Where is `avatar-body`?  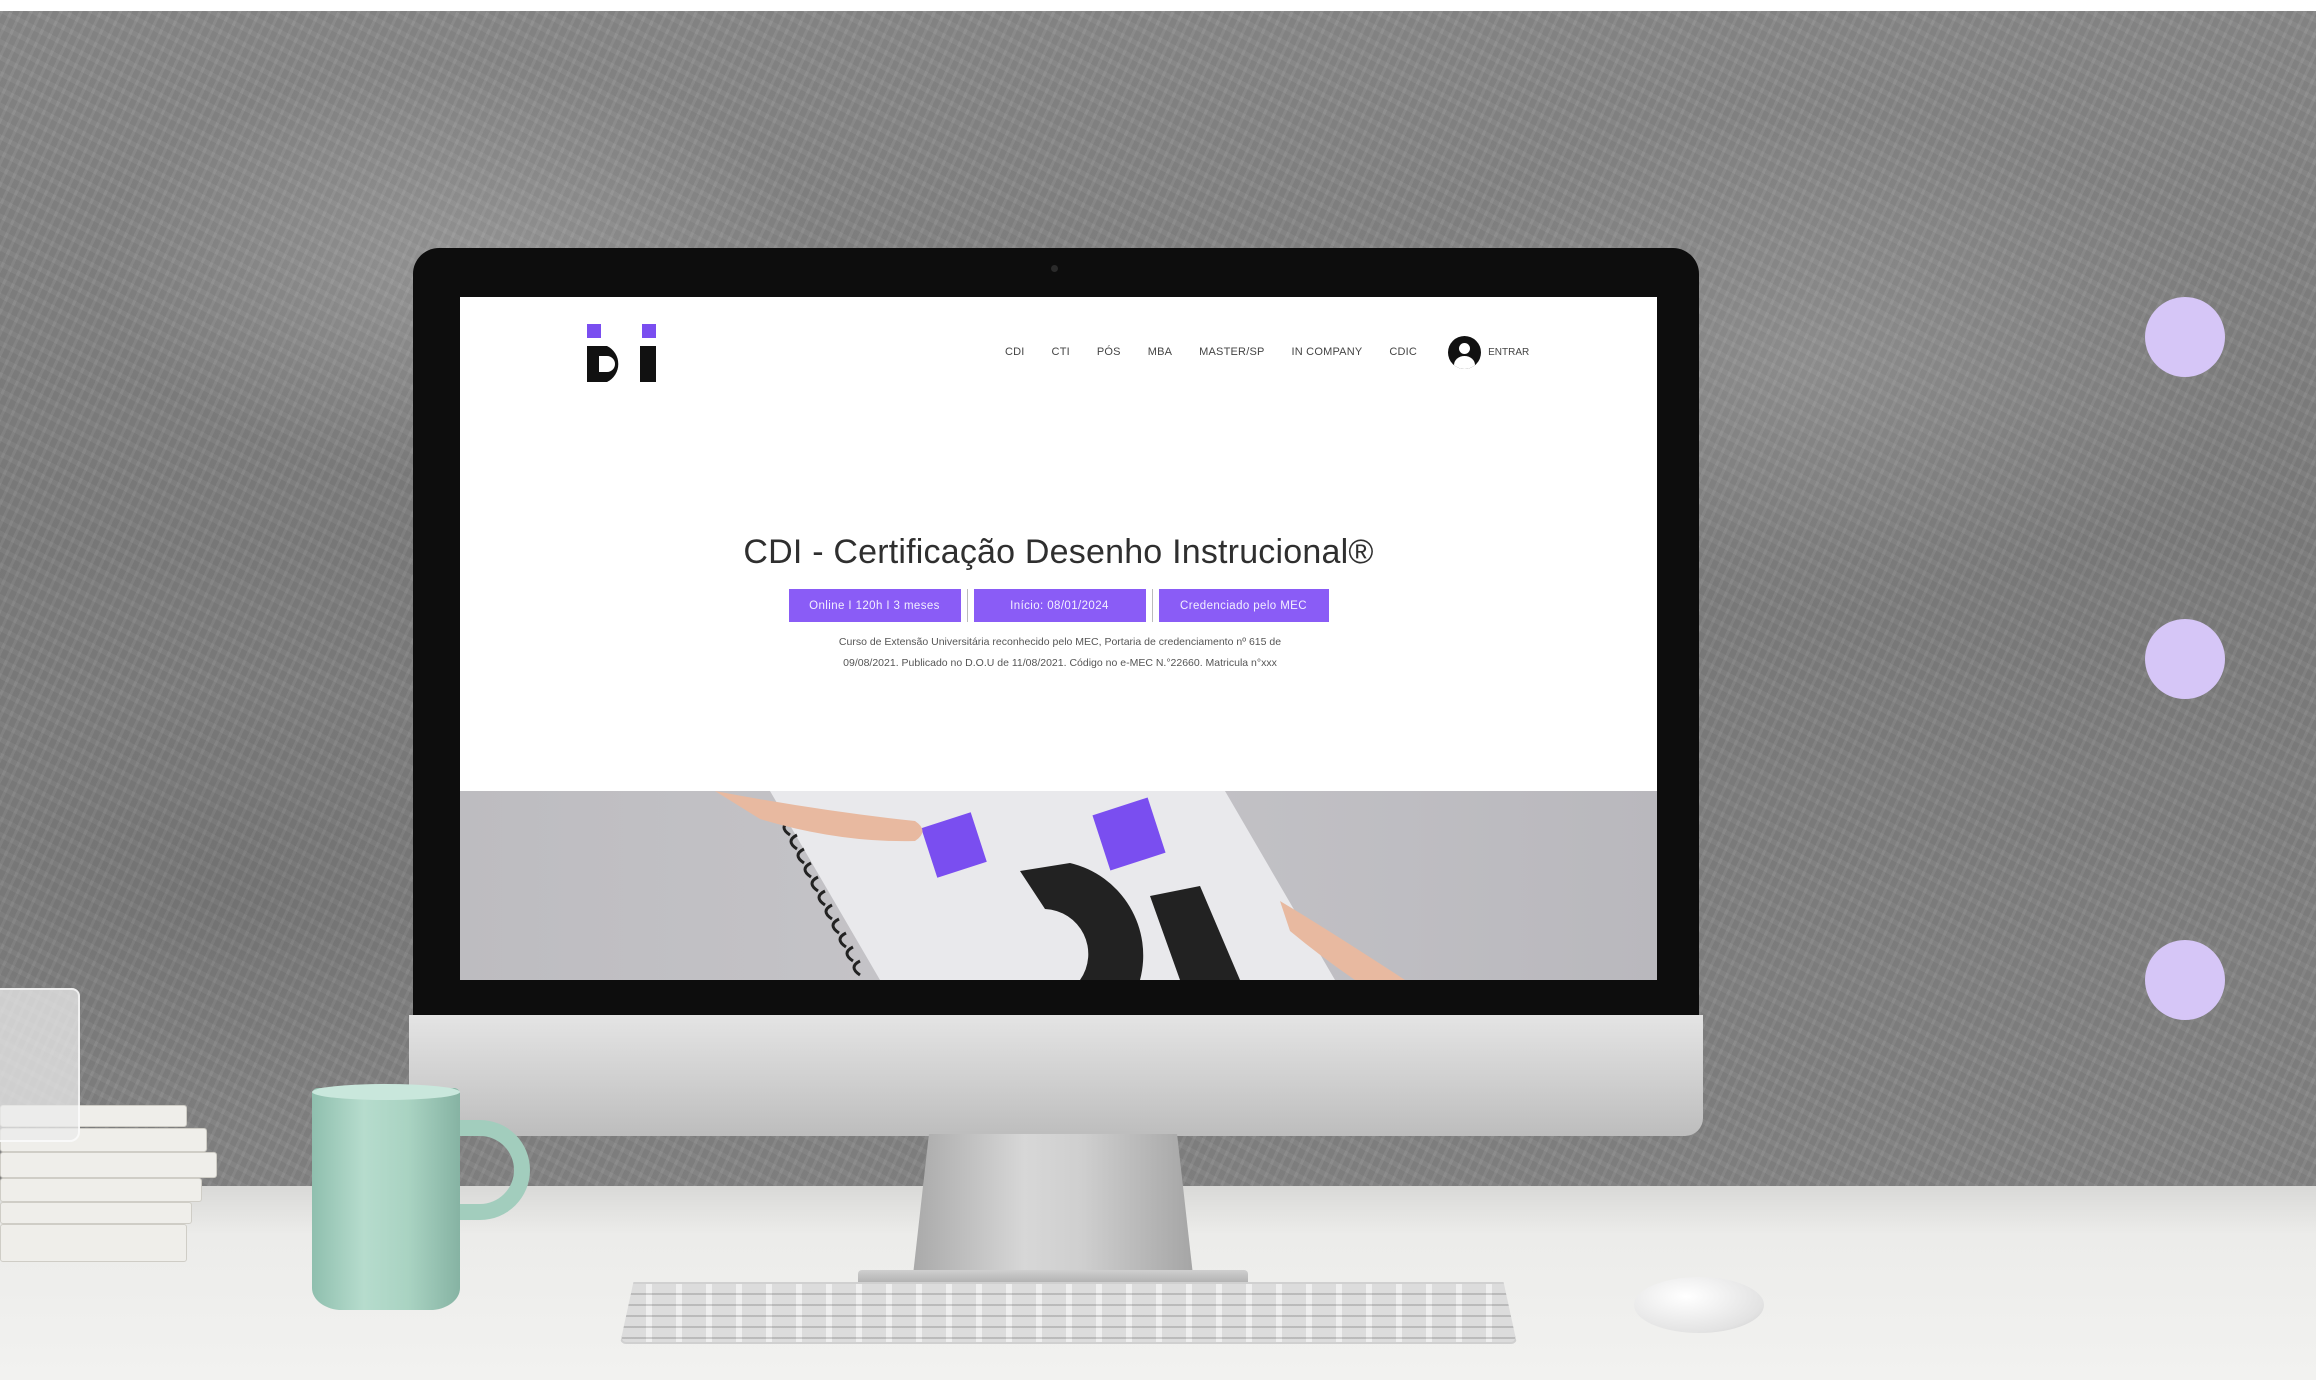
avatar-body is located at coordinates (1465, 362).